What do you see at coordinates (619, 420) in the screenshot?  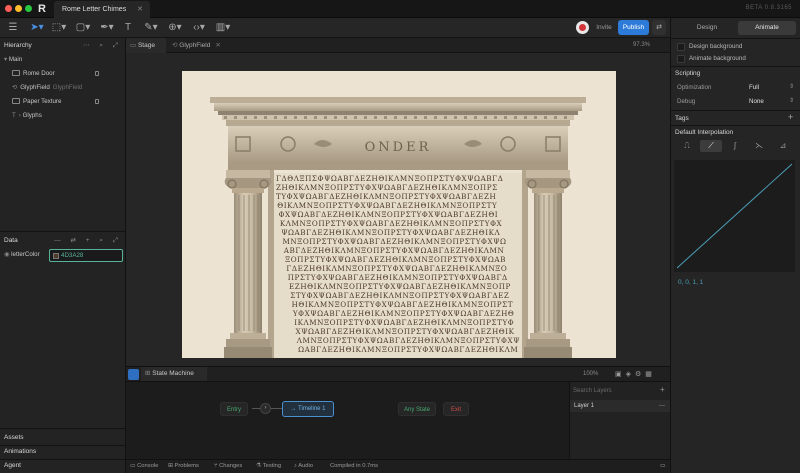 I see `layers-panel: Search Layers + Layer 1 —` at bounding box center [619, 420].